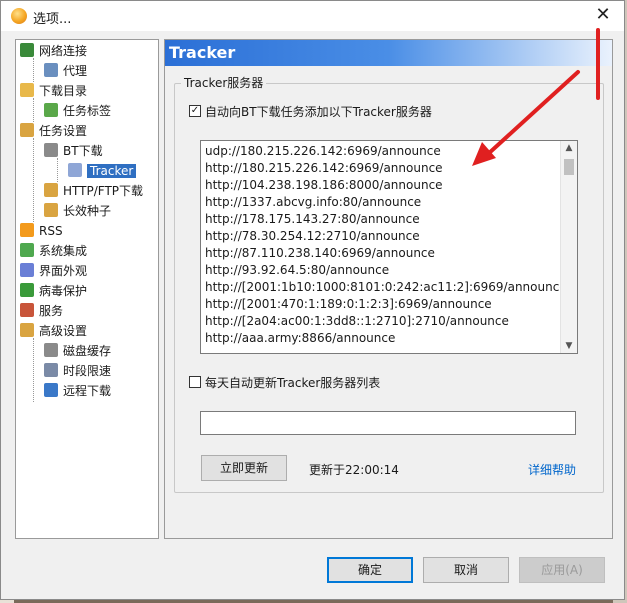 This screenshot has height=603, width=627. Describe the element at coordinates (87, 391) in the screenshot. I see `tree-item-label: 远程下载` at that location.